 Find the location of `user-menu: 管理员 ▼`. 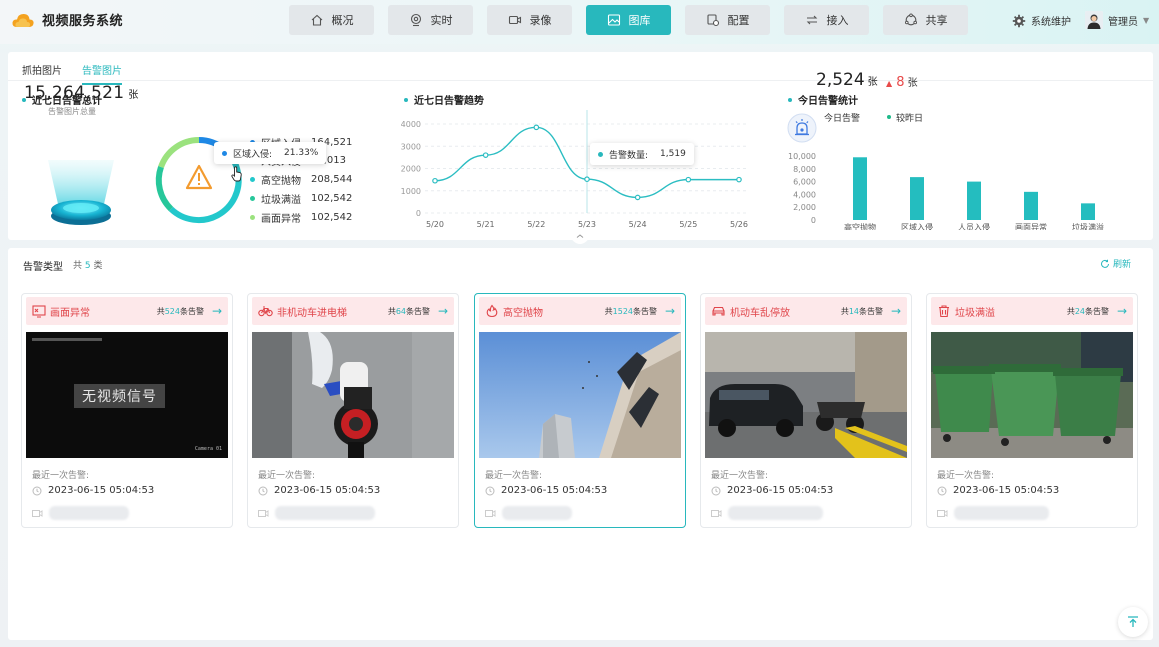

user-menu: 管理员 ▼ is located at coordinates (1117, 20).